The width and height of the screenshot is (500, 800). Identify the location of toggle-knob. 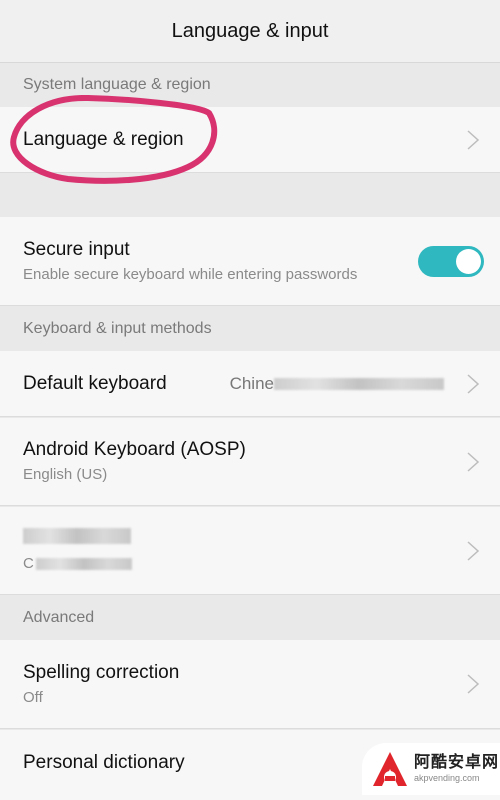
(468, 261).